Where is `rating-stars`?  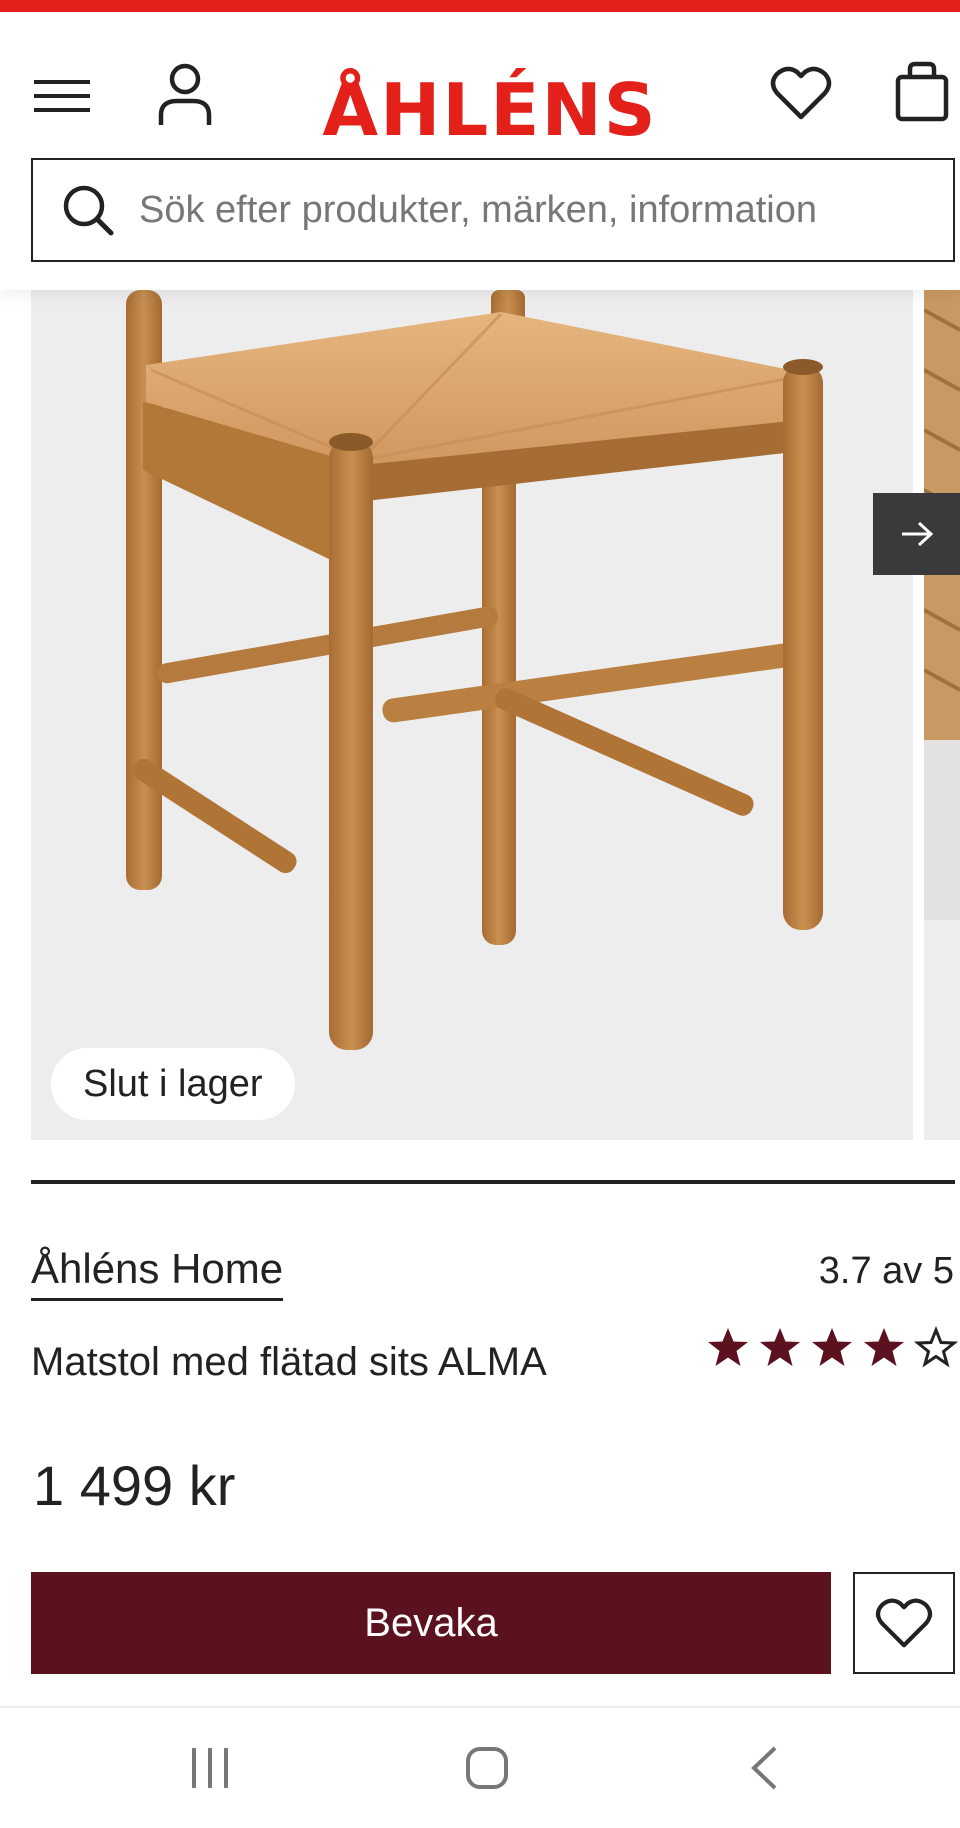
rating-stars is located at coordinates (832, 1347).